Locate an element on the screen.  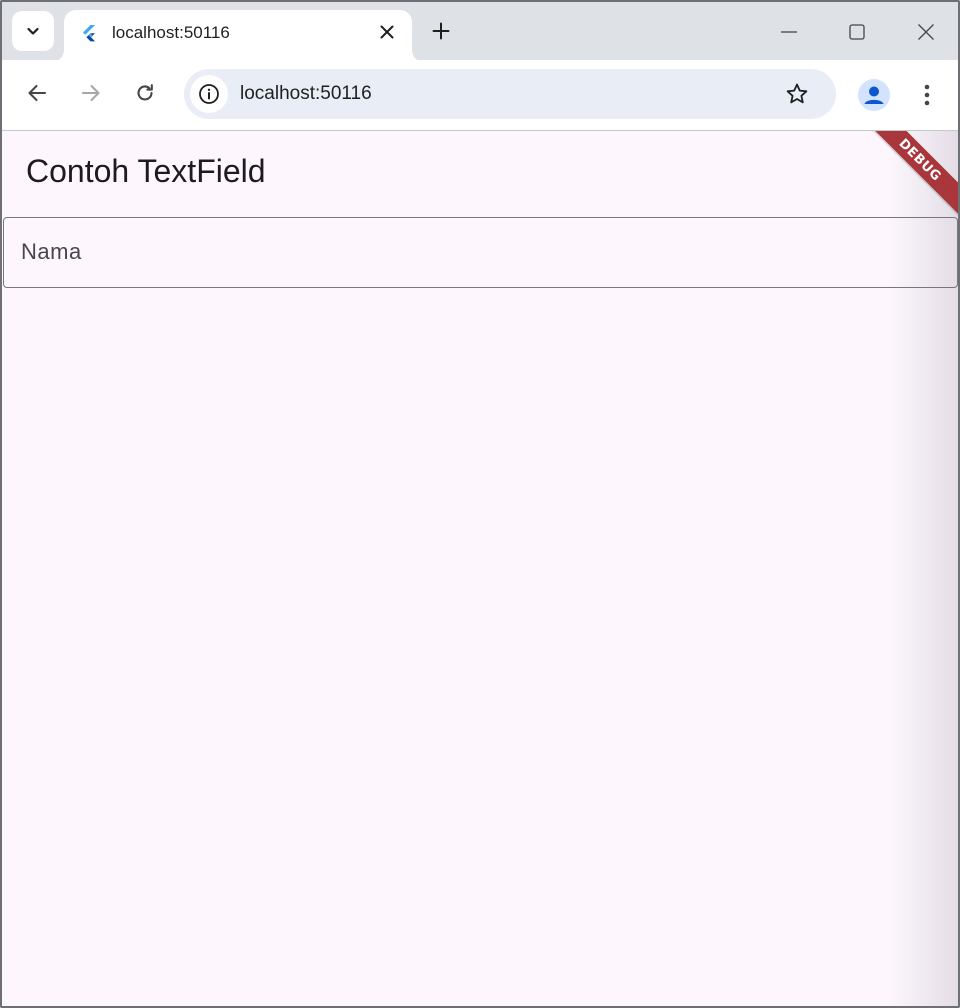
profile-button is located at coordinates (874, 95).